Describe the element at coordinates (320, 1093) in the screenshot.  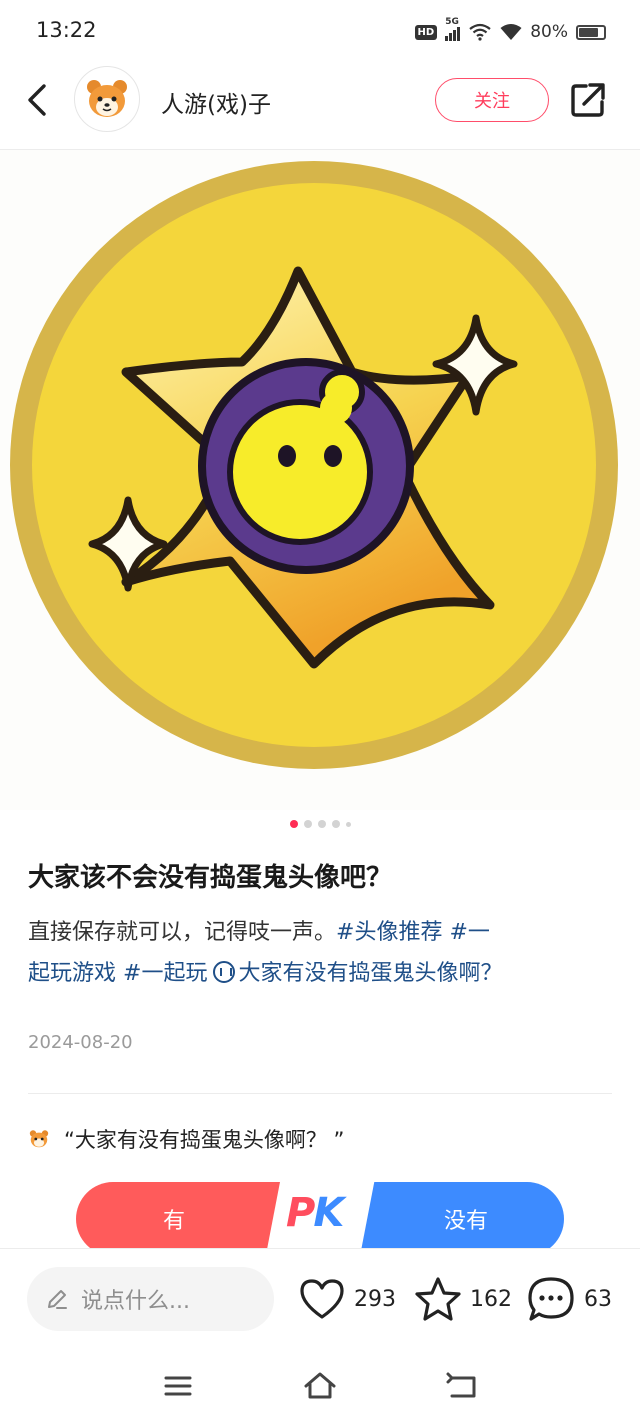
I see `divider` at that location.